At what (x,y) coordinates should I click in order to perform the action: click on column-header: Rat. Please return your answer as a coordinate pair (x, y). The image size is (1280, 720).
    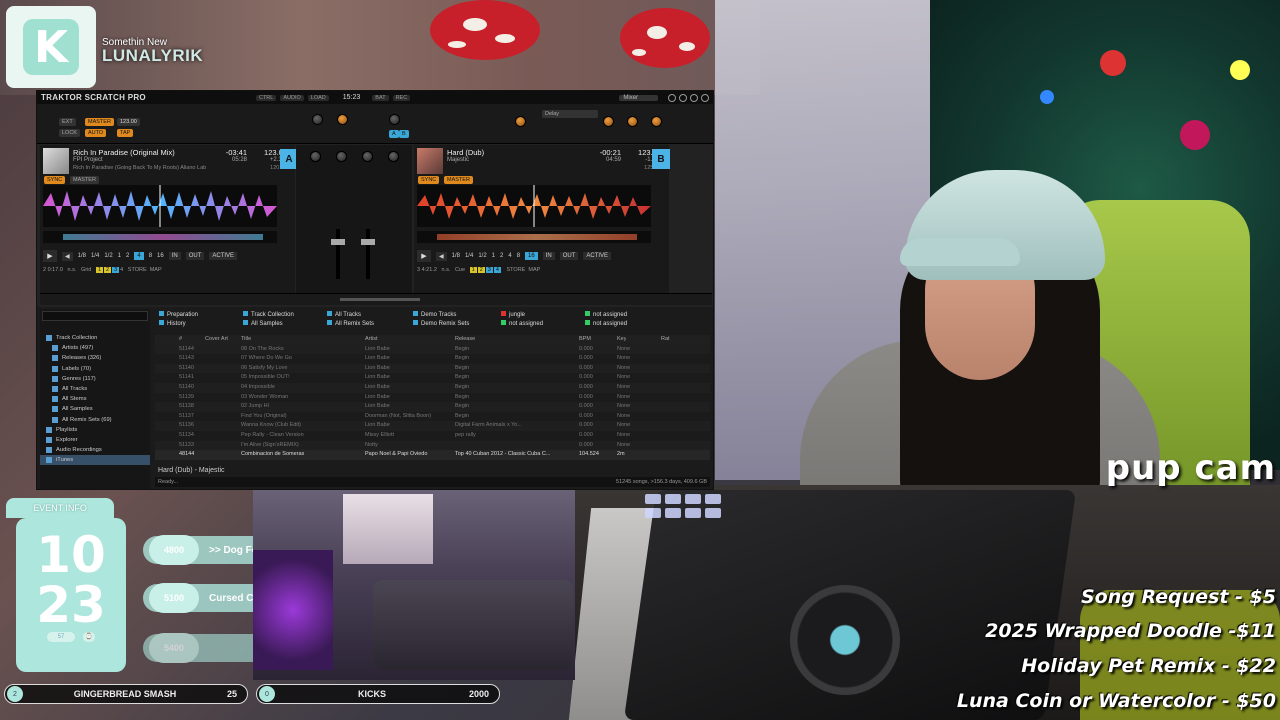
    Looking at the image, I should click on (665, 340).